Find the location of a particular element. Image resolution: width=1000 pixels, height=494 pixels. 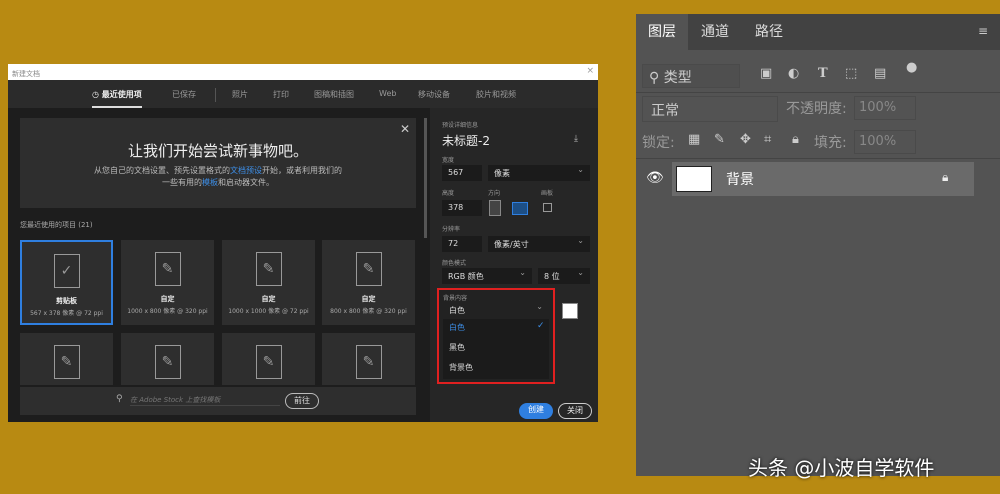

stock-search-input: 在 Adobe Stock 上查找模板 is located at coordinates (205, 400).